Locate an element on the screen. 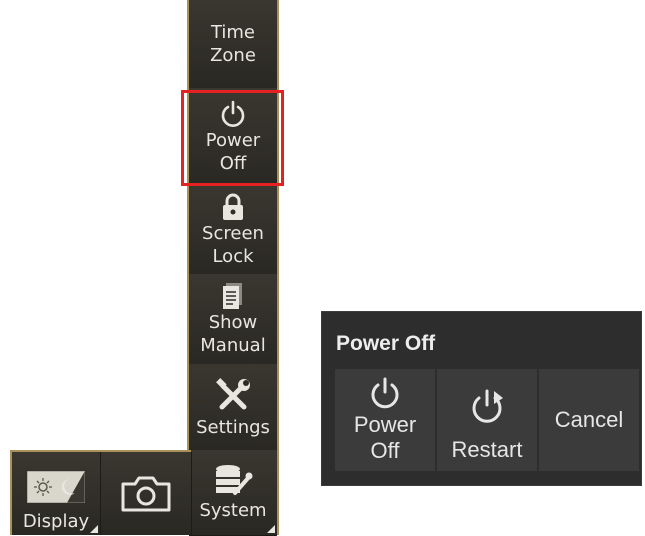  menu-item-time-zone: Time Zone is located at coordinates (233, 44).